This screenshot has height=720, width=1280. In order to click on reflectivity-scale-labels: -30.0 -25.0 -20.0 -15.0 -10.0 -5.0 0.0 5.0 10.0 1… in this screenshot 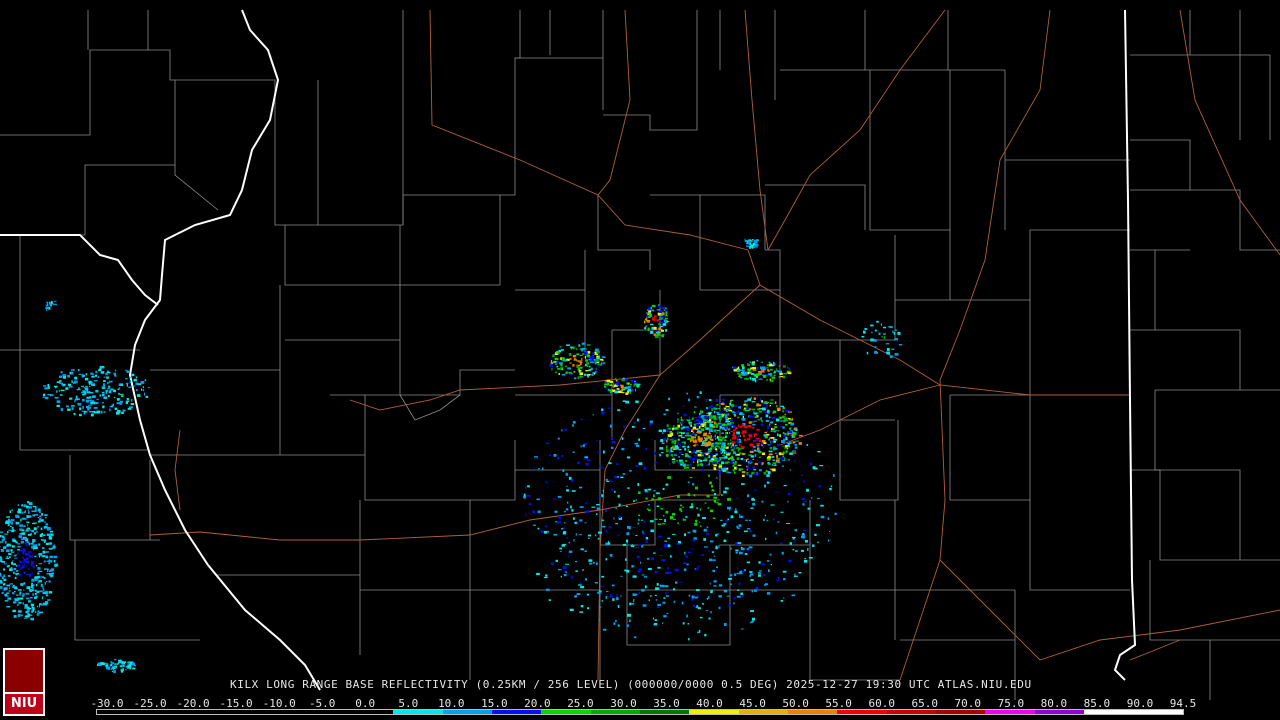, I will do `click(643, 703)`.